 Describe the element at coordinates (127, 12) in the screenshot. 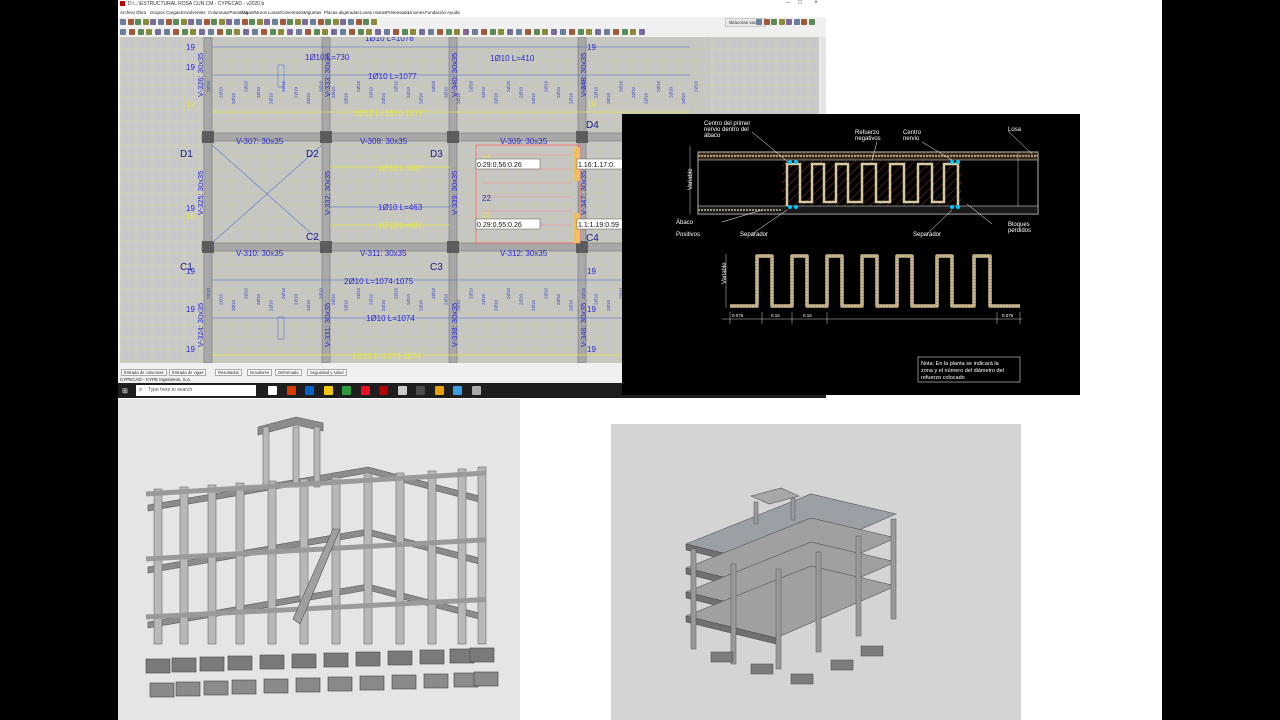

I see `menu-item-0: Archivo` at that location.